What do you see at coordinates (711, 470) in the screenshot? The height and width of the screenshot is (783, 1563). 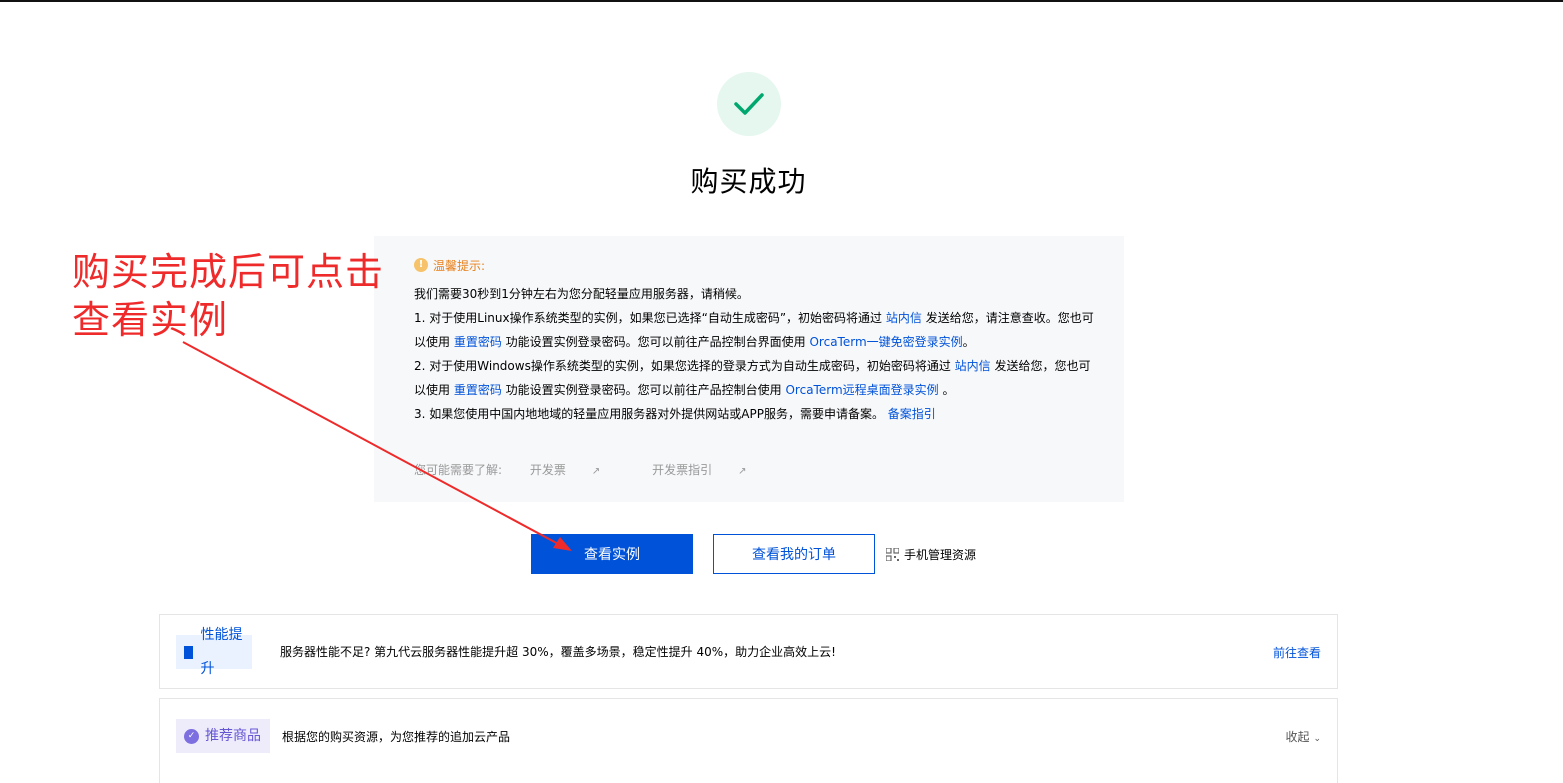 I see `link-invoice-guide: 开发票指引 ↗` at bounding box center [711, 470].